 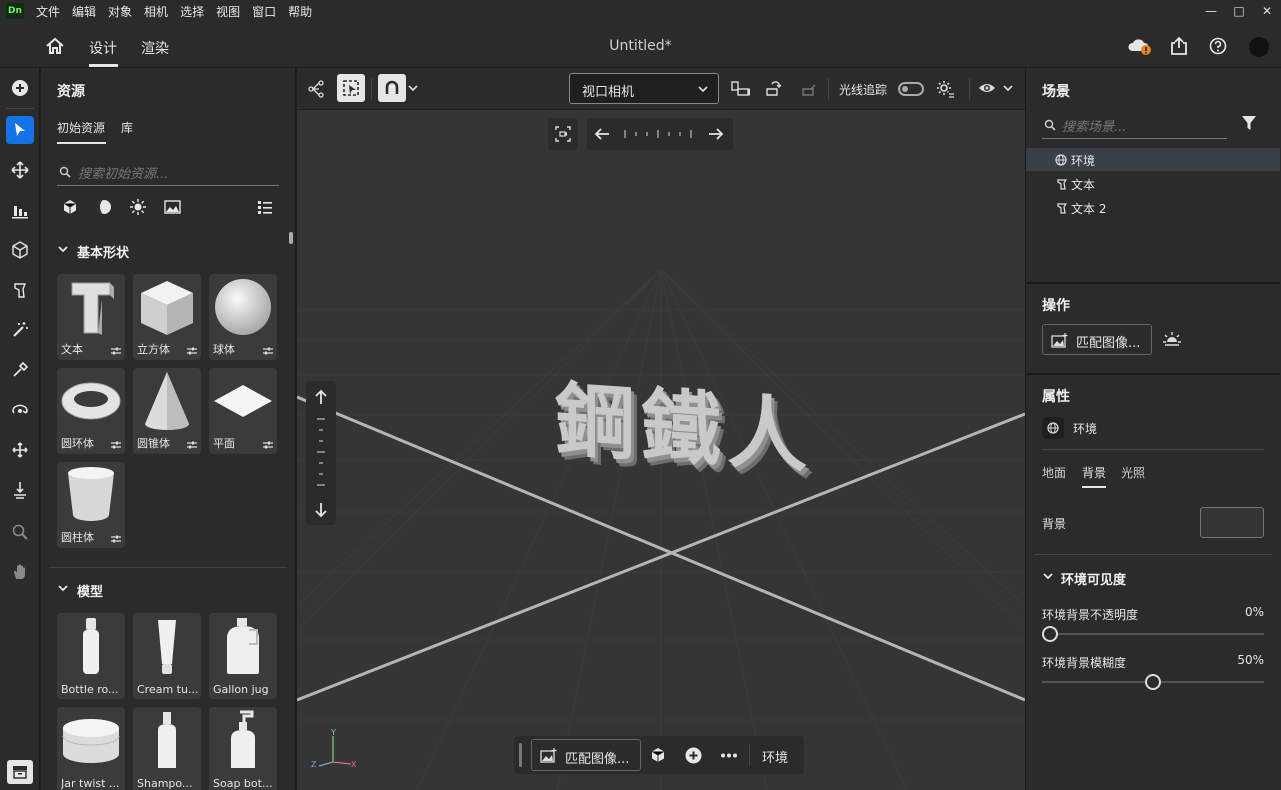 I want to click on model-tool-icon, so click(x=20, y=290).